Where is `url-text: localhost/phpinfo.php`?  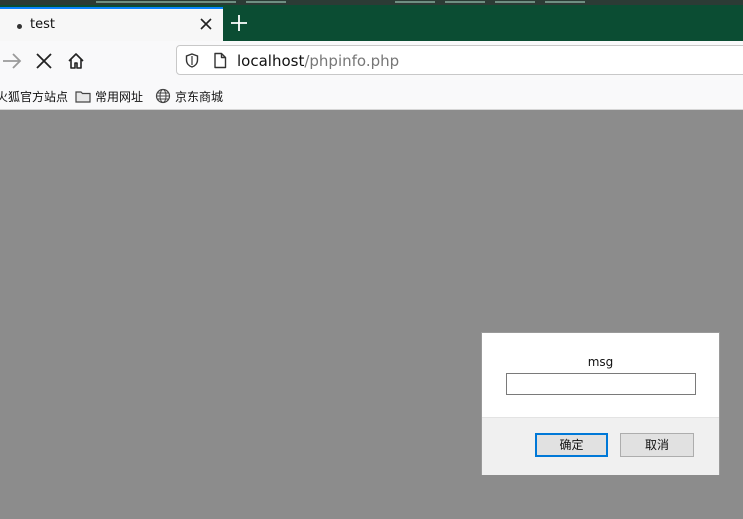
url-text: localhost/phpinfo.php is located at coordinates (318, 61).